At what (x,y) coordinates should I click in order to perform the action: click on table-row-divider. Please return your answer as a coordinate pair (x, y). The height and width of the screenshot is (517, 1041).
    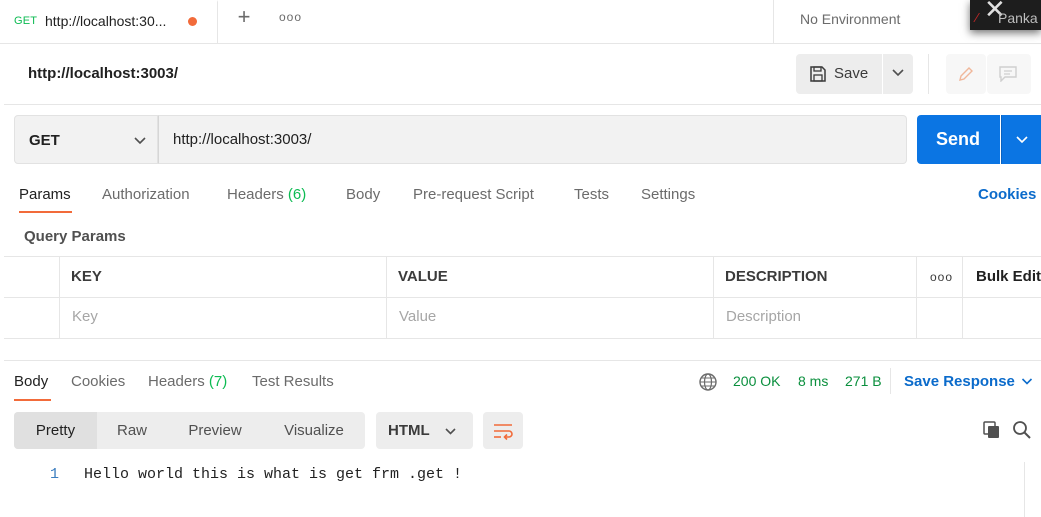
    Looking at the image, I should click on (522, 297).